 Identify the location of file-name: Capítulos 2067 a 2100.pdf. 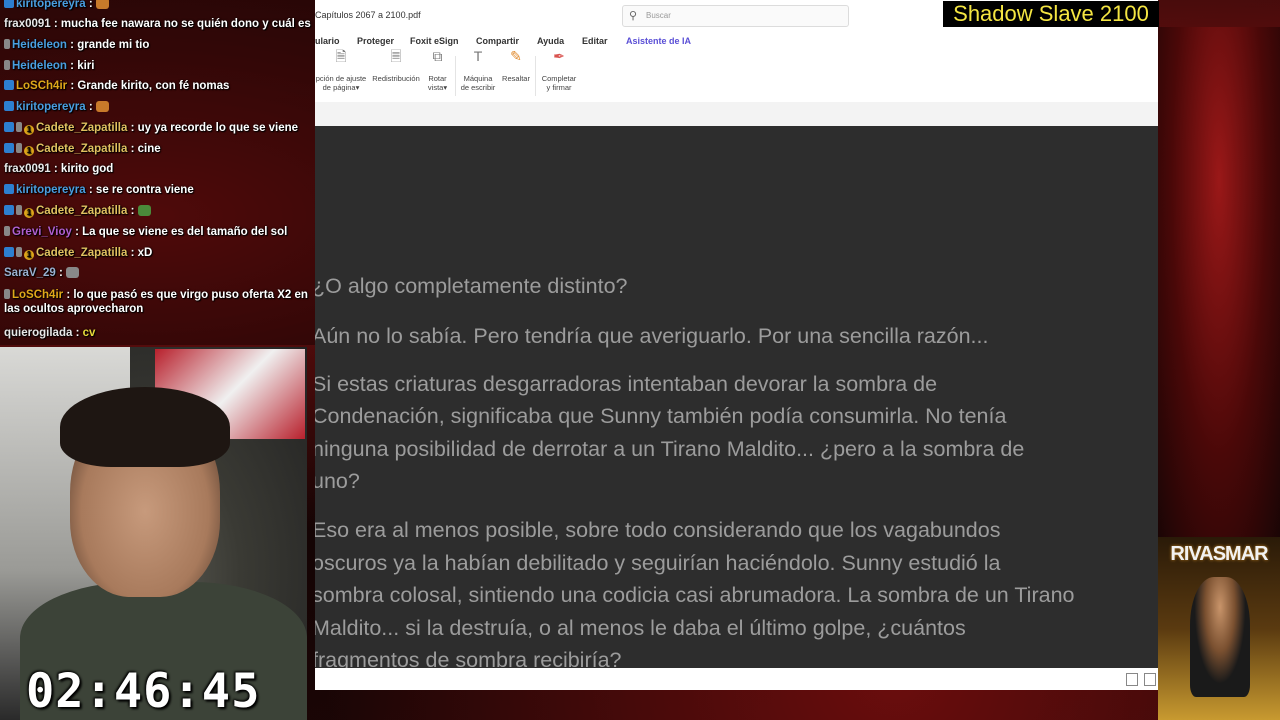
(368, 15).